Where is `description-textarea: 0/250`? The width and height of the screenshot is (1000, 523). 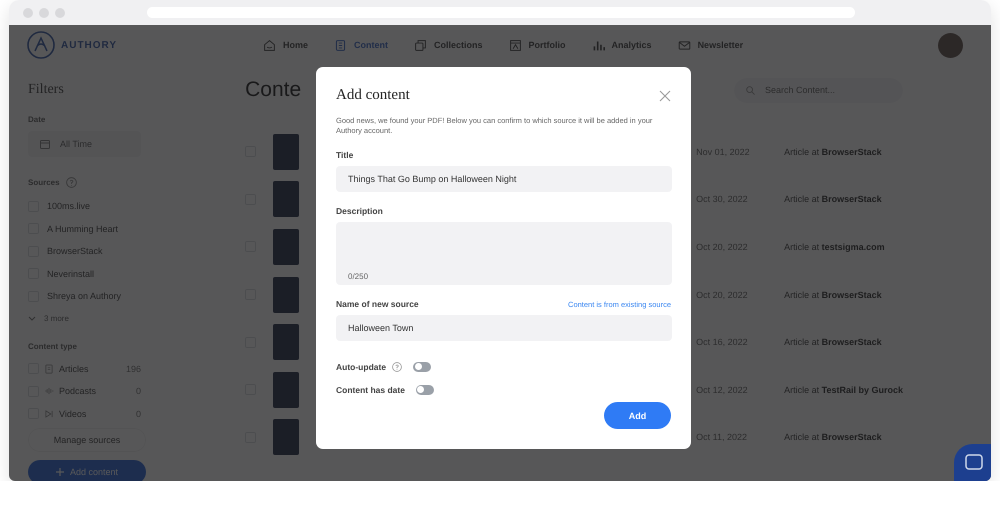
description-textarea: 0/250 is located at coordinates (504, 254).